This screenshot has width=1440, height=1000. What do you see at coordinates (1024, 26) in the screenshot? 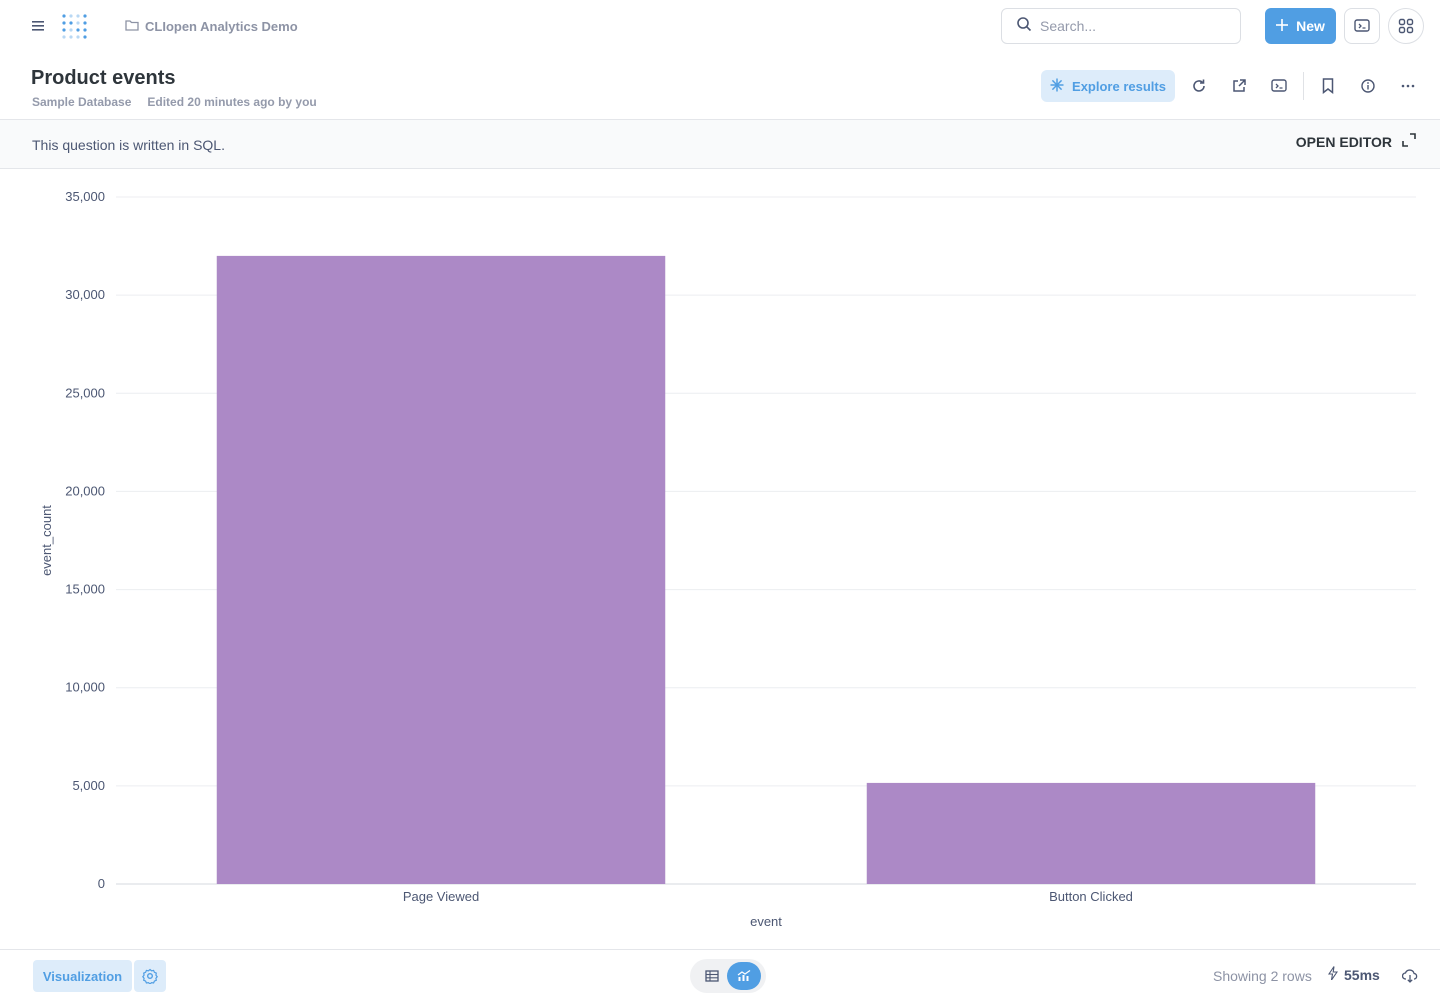
I see `search-icon` at bounding box center [1024, 26].